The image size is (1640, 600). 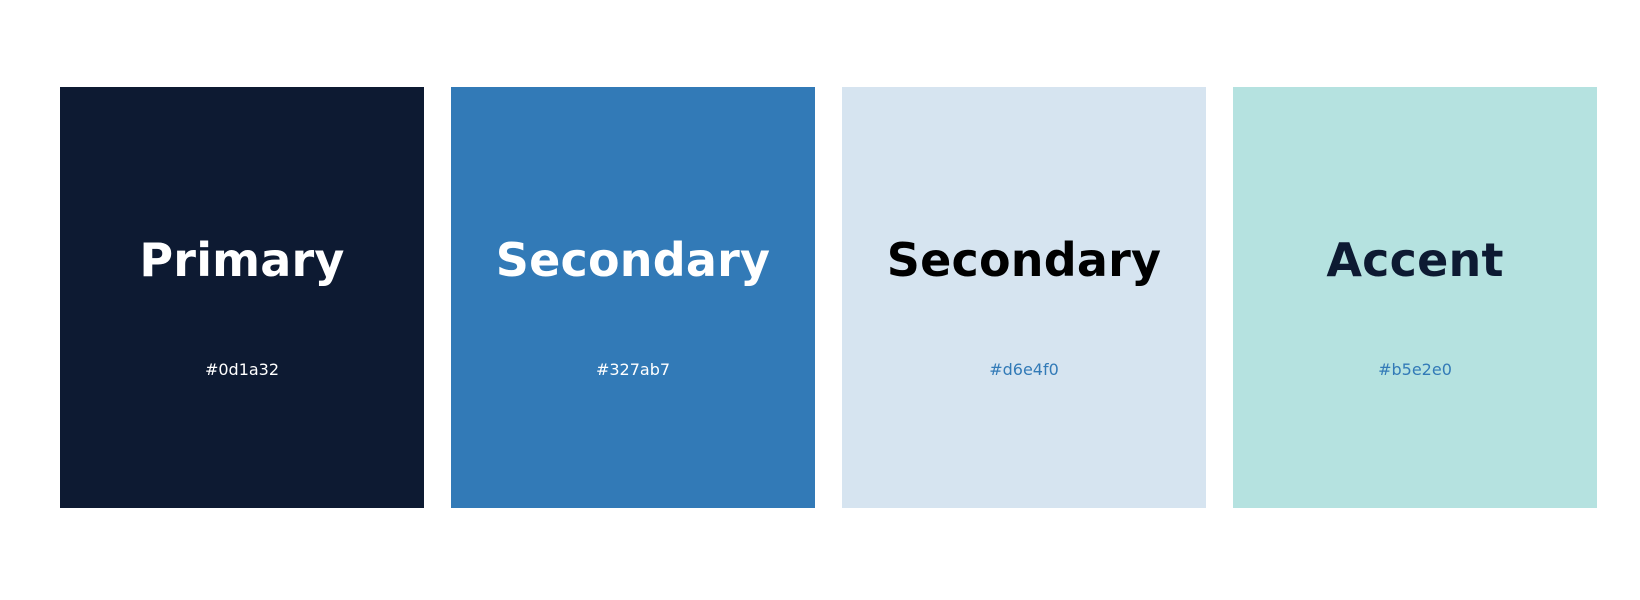 I want to click on swatch-name: Primary, so click(x=242, y=260).